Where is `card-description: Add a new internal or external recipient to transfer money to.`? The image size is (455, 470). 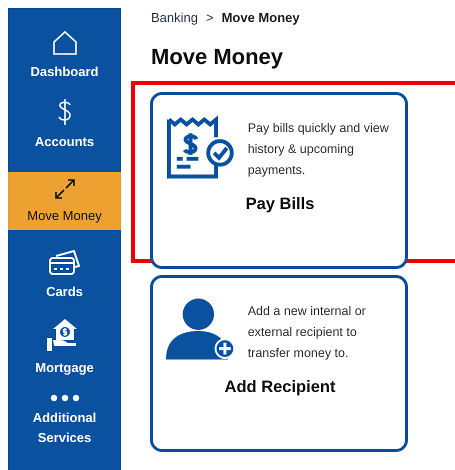 card-description: Add a new internal or external recipient to transfer money to. is located at coordinates (307, 332).